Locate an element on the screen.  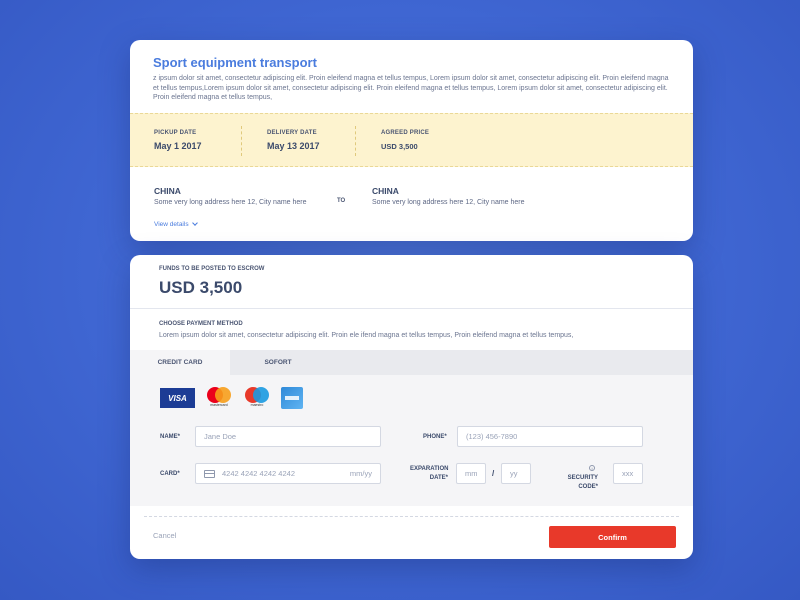
expiration-label-line1: EXPARATION is located at coordinates (429, 469).